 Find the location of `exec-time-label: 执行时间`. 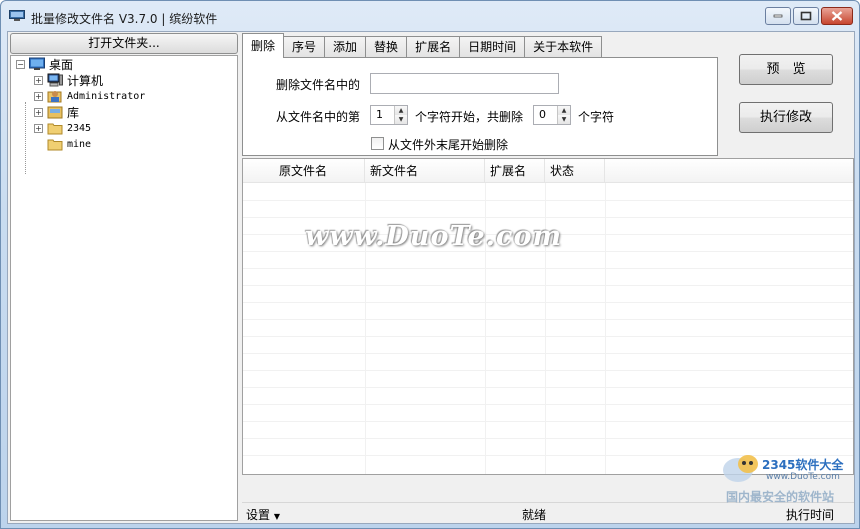

exec-time-label: 执行时间 is located at coordinates (810, 515).